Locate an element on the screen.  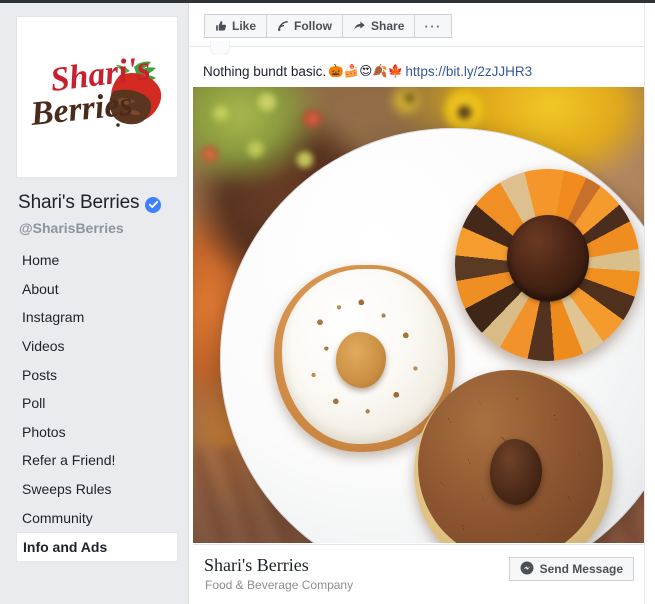
verified-badge-icon is located at coordinates (153, 204).